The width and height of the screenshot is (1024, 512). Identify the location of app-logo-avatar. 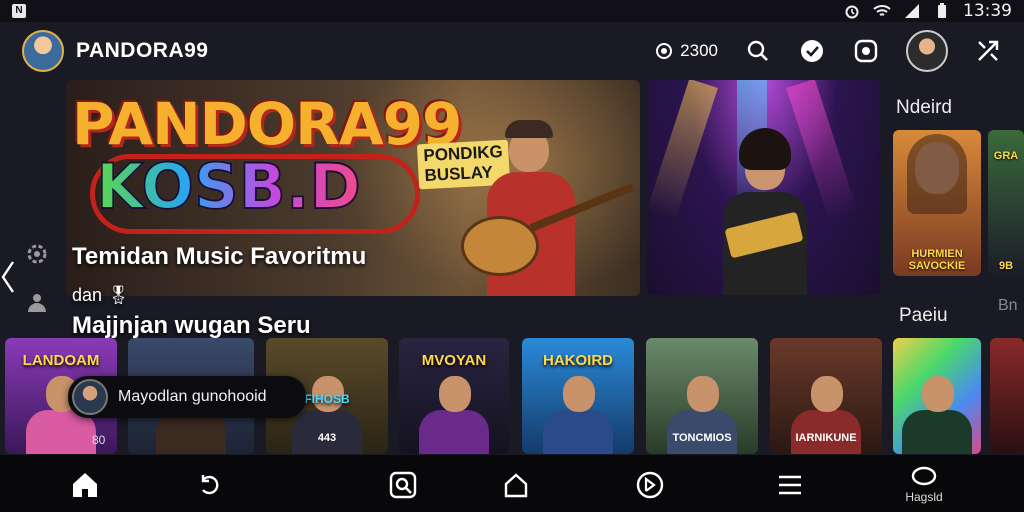
(43, 51).